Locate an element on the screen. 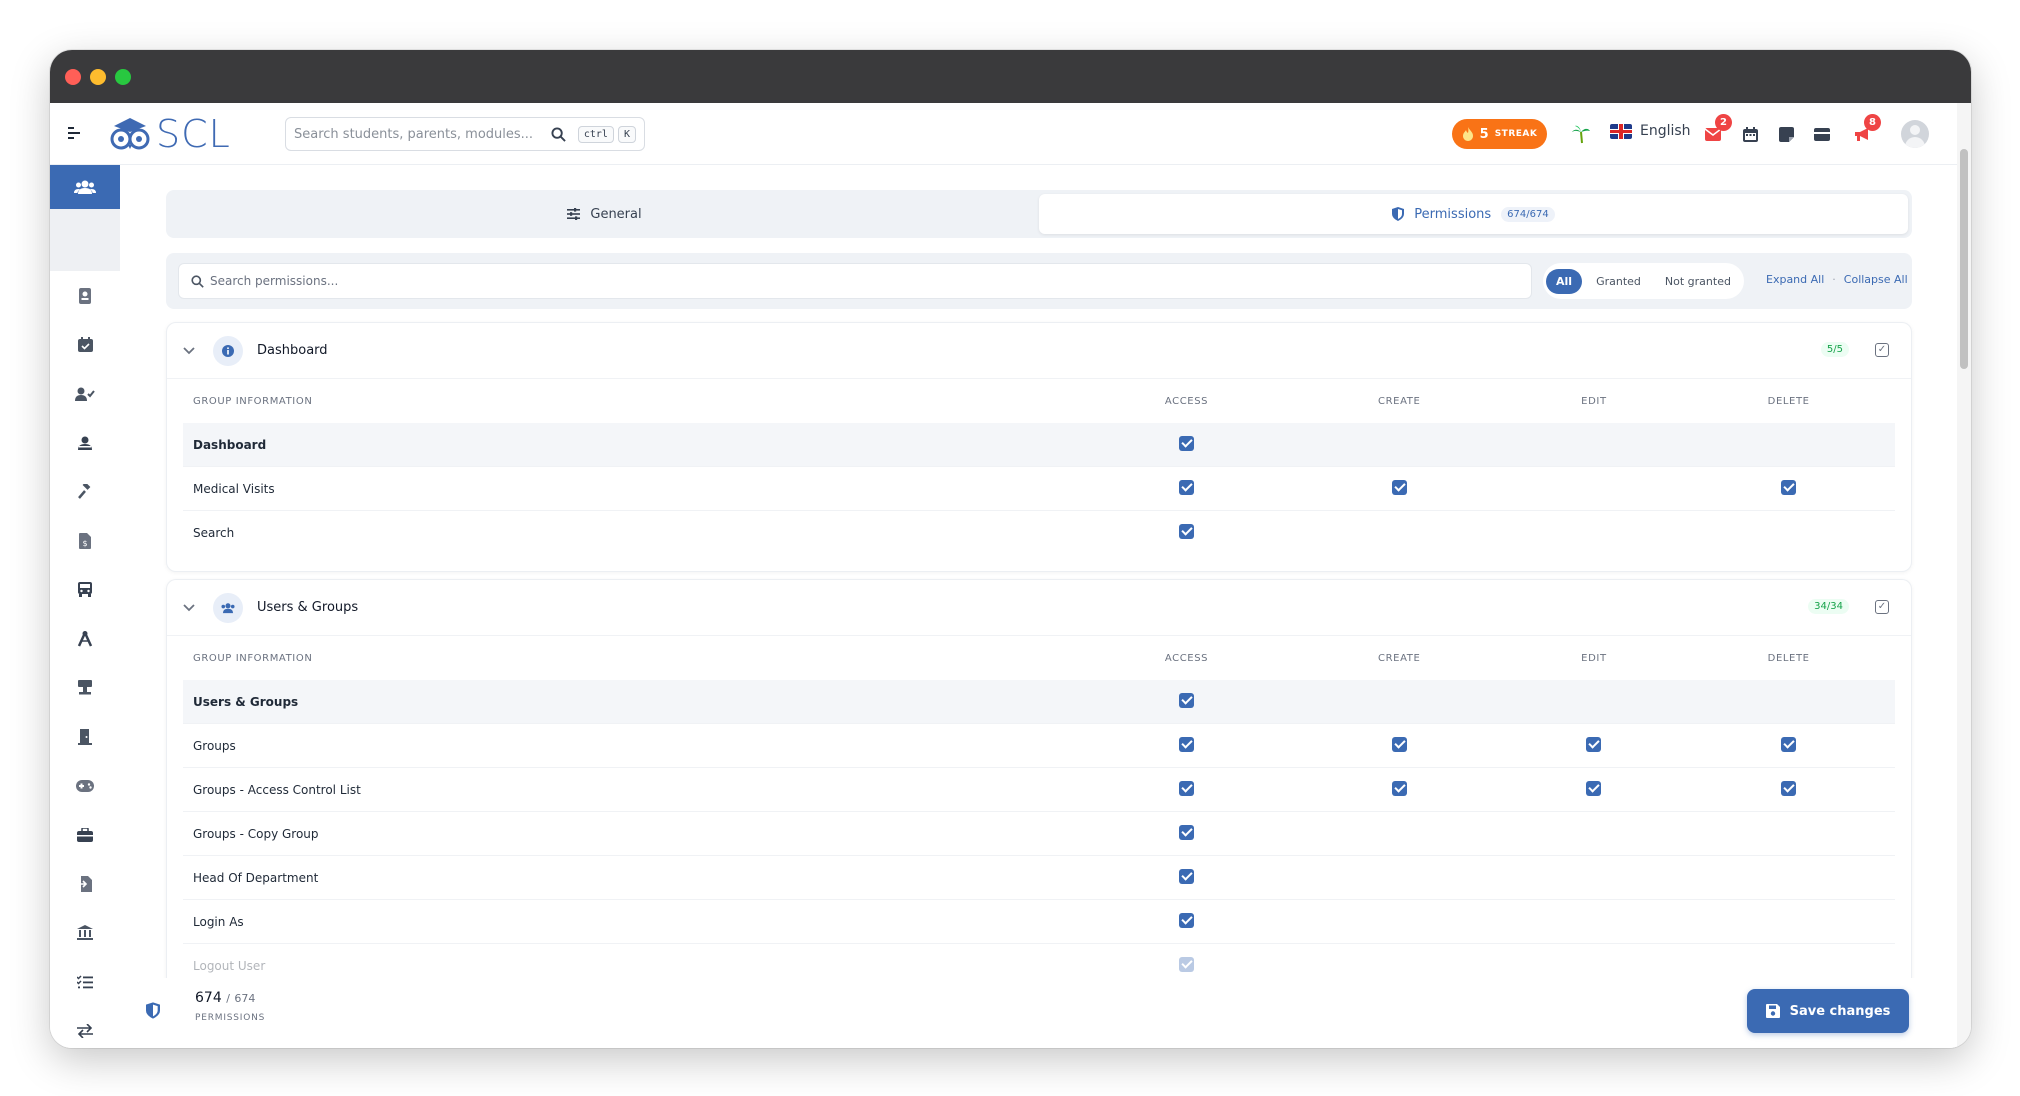  expand-collapse-controls: Expand All · Collapse All is located at coordinates (1837, 279).